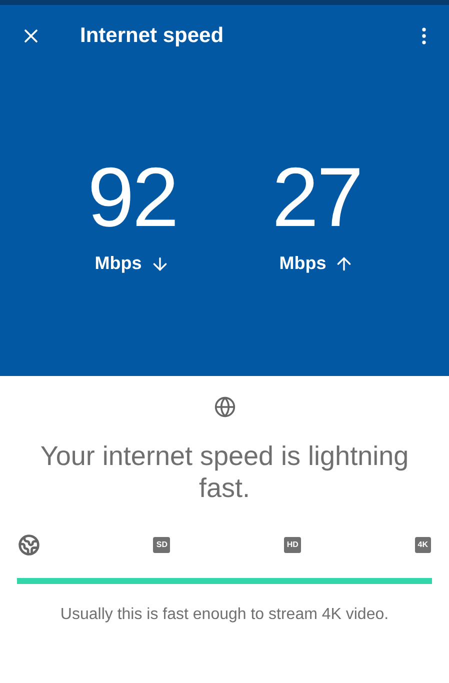  What do you see at coordinates (224, 472) in the screenshot?
I see `result-message: Your internet speed is lightning fast.` at bounding box center [224, 472].